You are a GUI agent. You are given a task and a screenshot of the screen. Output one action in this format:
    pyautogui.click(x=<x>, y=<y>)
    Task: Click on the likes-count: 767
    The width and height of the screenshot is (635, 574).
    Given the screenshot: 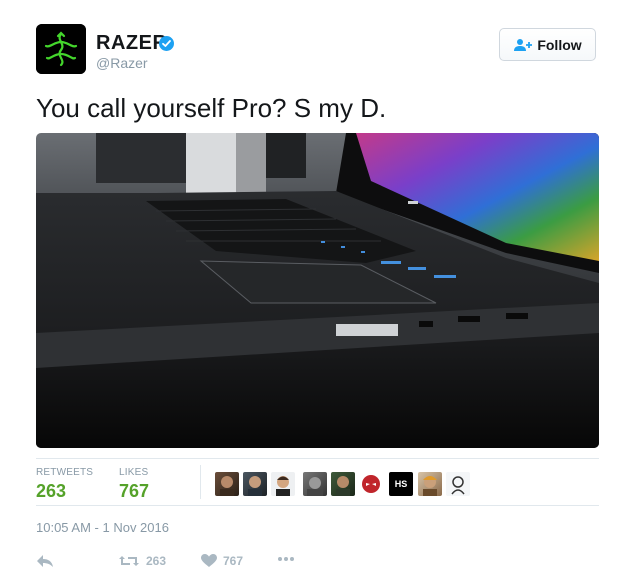 What is the action you would take?
    pyautogui.click(x=134, y=491)
    